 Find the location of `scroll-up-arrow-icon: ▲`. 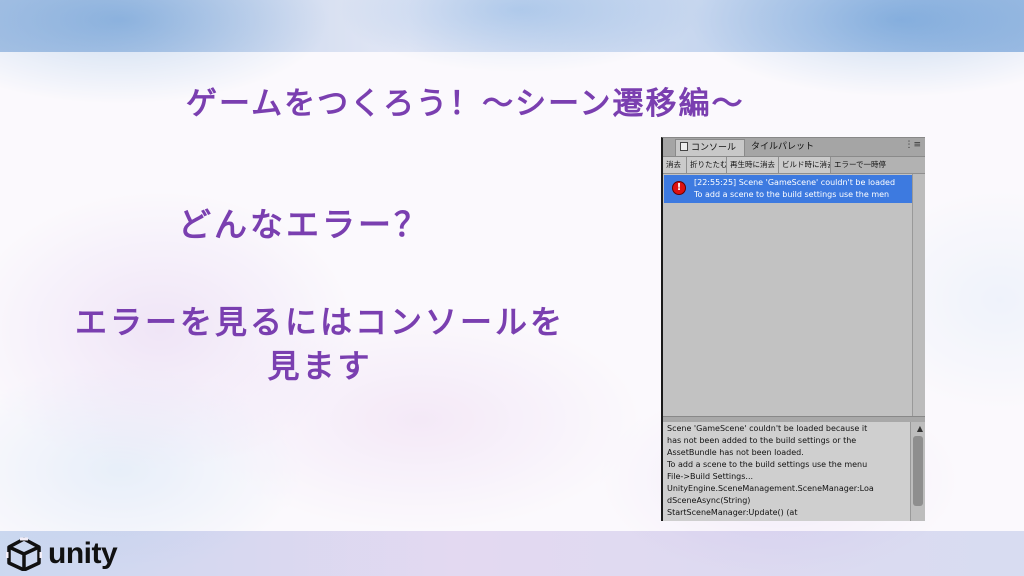

scroll-up-arrow-icon: ▲ is located at coordinates (920, 428).